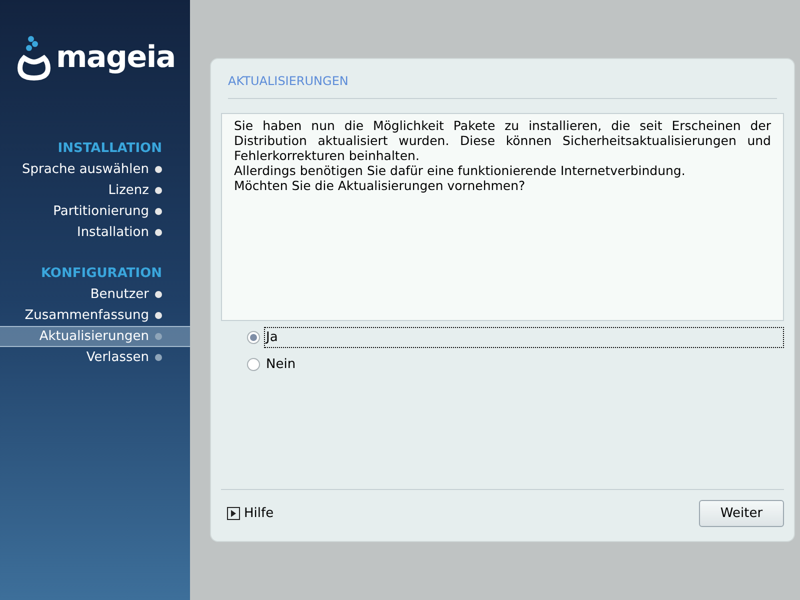 The image size is (800, 600). Describe the element at coordinates (95, 232) in the screenshot. I see `step-item: Installation` at that location.